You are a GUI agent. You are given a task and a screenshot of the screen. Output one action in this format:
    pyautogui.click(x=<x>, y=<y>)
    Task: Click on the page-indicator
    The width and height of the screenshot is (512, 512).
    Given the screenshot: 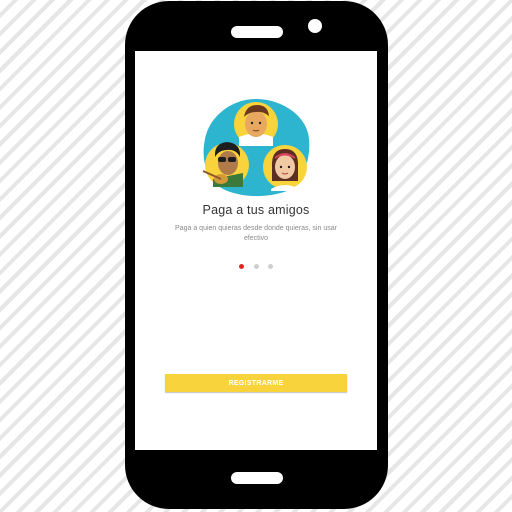 What is the action you would take?
    pyautogui.click(x=256, y=266)
    